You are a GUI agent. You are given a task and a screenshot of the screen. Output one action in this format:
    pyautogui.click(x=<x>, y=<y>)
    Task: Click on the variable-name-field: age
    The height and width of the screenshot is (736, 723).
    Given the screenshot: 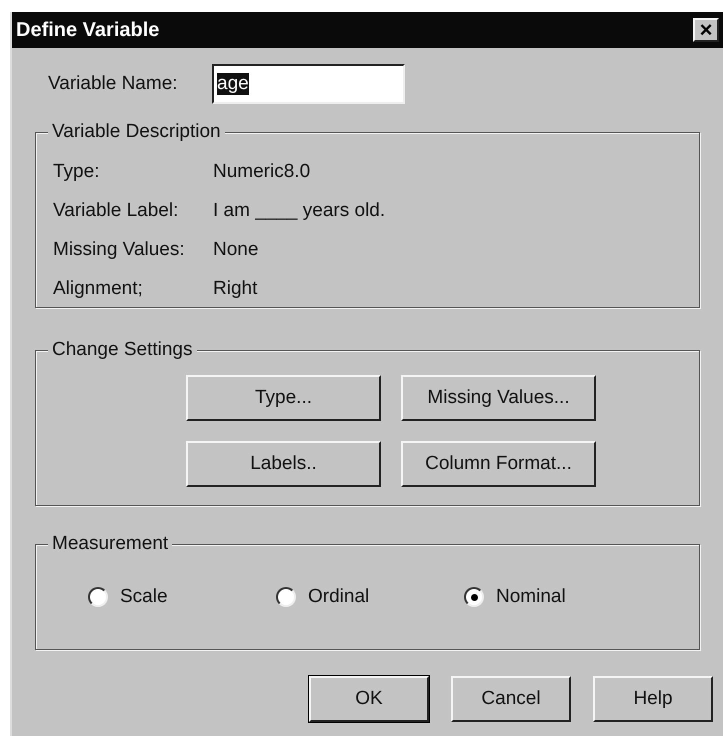 What is the action you would take?
    pyautogui.click(x=308, y=84)
    